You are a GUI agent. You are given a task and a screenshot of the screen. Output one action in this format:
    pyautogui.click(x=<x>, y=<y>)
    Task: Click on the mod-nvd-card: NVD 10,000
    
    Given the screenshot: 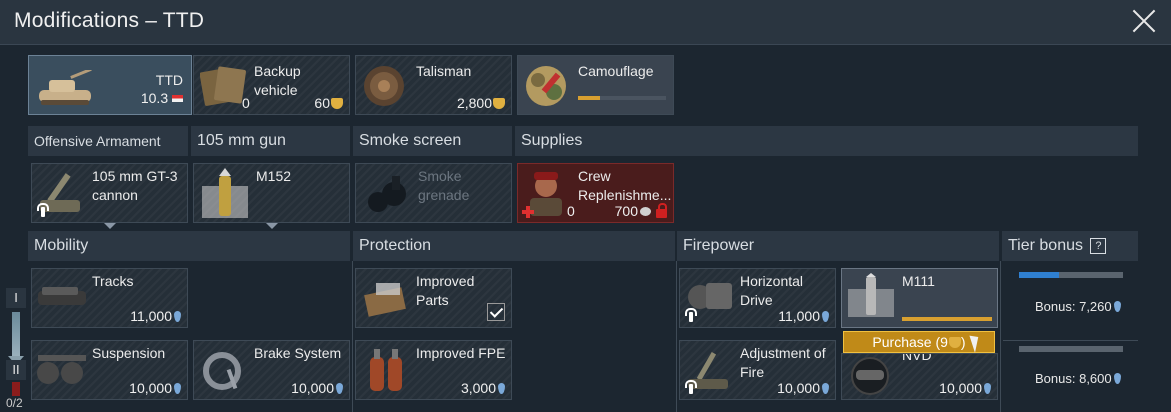 What is the action you would take?
    pyautogui.click(x=919, y=376)
    